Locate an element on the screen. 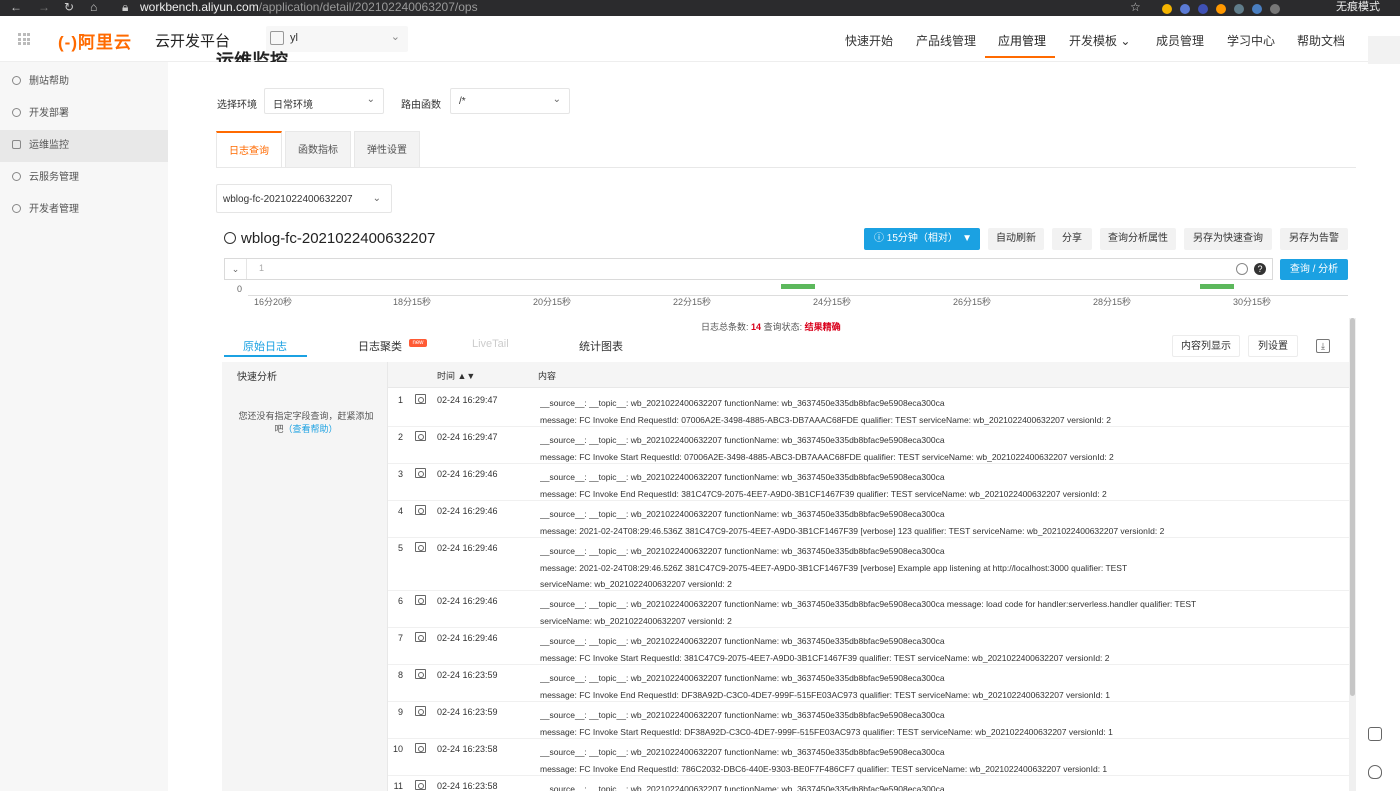 The image size is (1400, 791). tab-log-query: 日志查询 is located at coordinates (249, 149).